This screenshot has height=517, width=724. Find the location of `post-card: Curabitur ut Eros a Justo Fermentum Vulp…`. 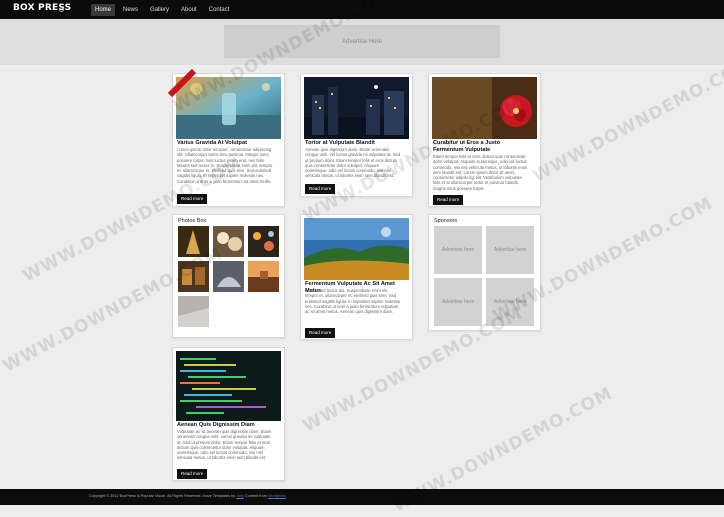

post-card: Curabitur ut Eros a Justo Fermentum Vulp… is located at coordinates (484, 140).